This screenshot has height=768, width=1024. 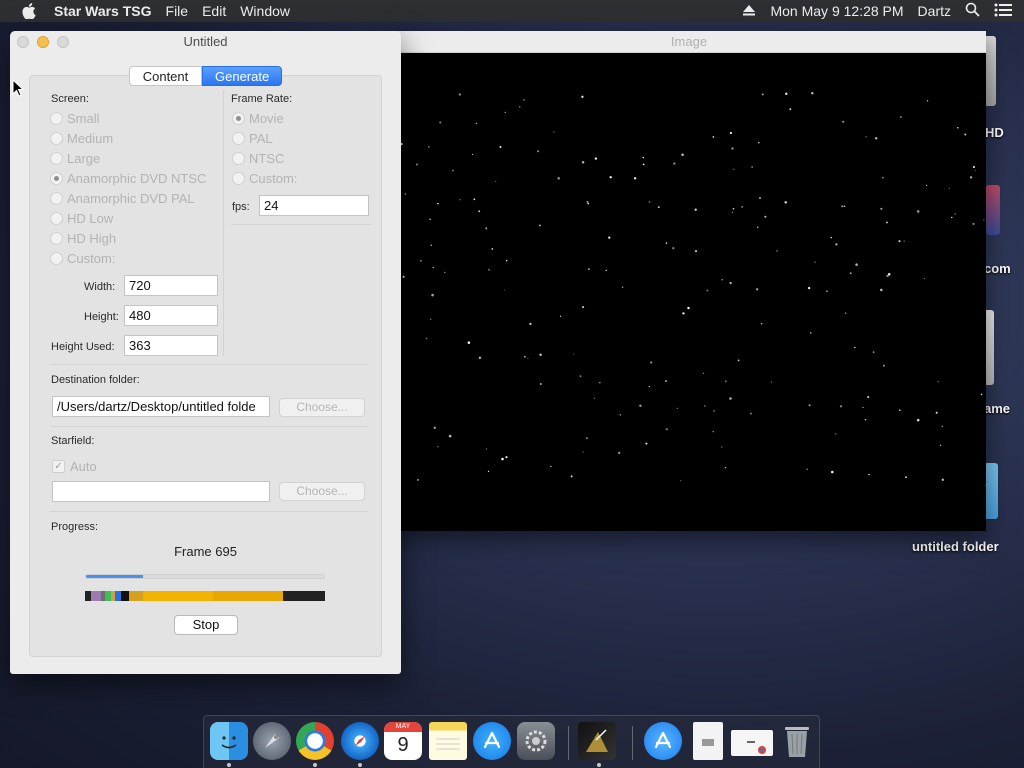 What do you see at coordinates (689, 42) in the screenshot?
I see `image-window-title: Image` at bounding box center [689, 42].